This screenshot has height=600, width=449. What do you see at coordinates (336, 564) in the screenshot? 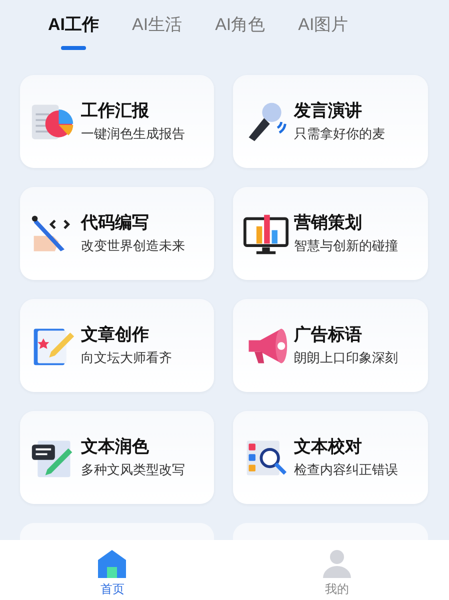
I see `user-icon` at bounding box center [336, 564].